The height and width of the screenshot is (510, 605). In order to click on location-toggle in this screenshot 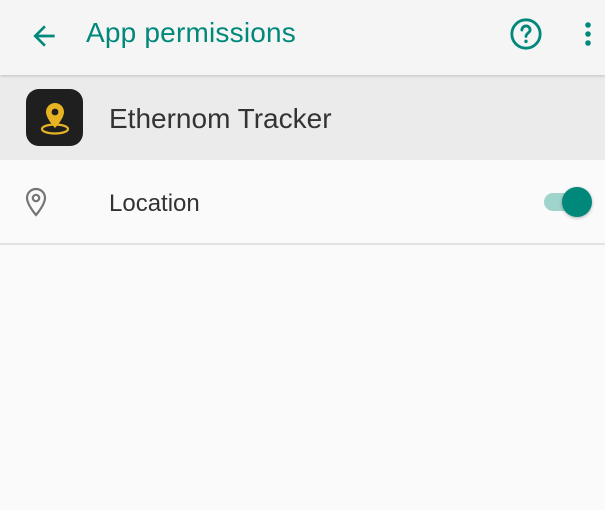, I will do `click(569, 202)`.